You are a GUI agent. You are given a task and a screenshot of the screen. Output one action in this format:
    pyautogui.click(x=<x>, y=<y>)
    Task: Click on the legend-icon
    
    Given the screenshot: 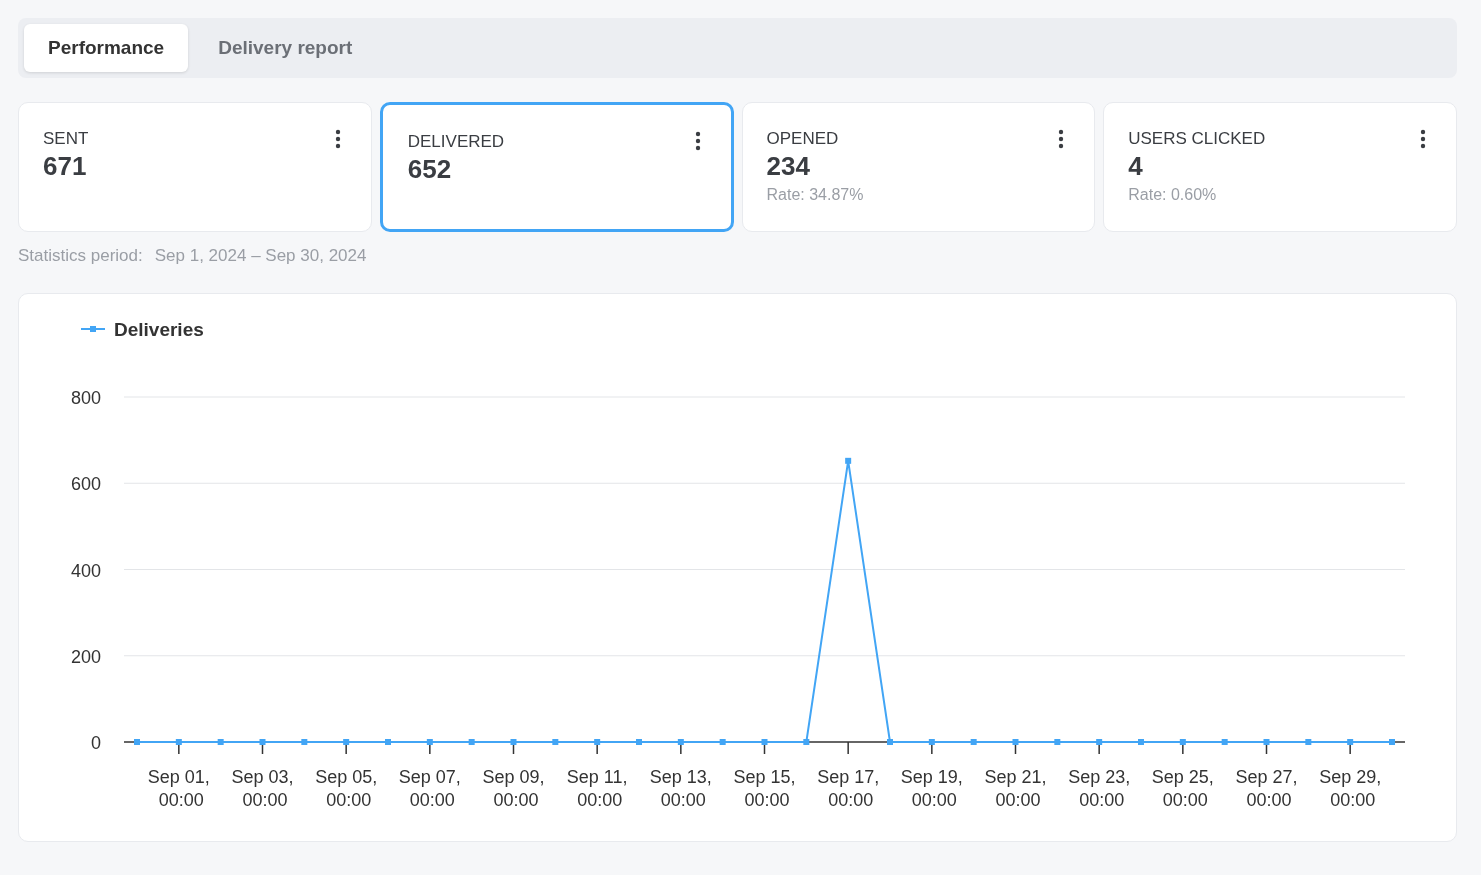 What is the action you would take?
    pyautogui.click(x=93, y=329)
    